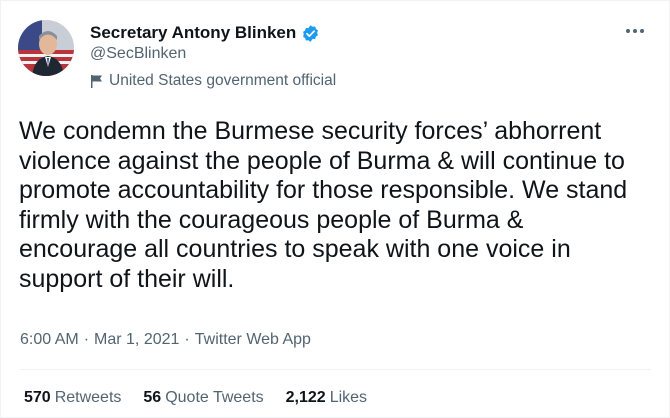  Describe the element at coordinates (223, 80) in the screenshot. I see `government-label-text: United States government official` at that location.